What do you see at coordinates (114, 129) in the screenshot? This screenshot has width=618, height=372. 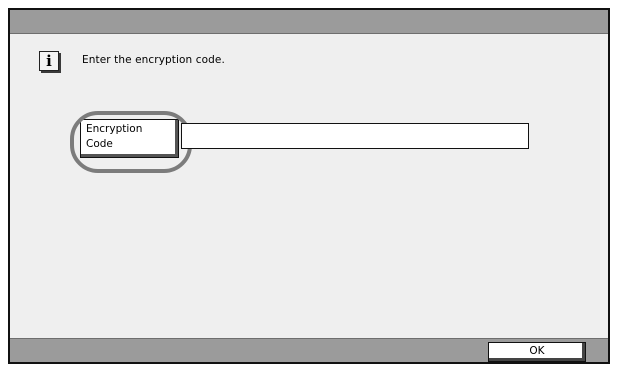 I see `encryption-code-label-line1: Encryption` at bounding box center [114, 129].